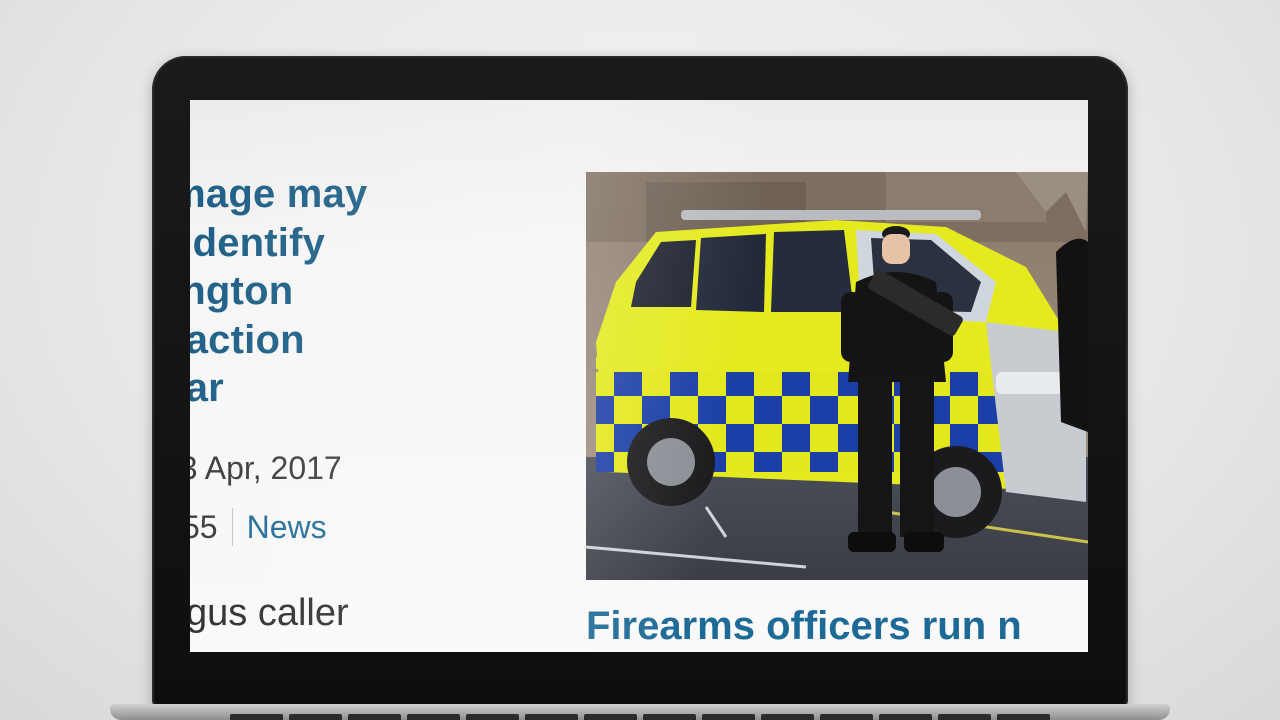 The image size is (1280, 720). I want to click on keyboard-keys, so click(640, 717).